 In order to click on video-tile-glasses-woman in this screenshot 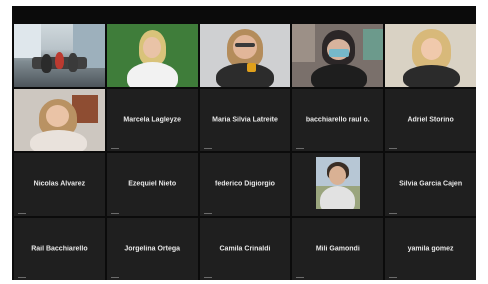, I will do `click(245, 55)`.